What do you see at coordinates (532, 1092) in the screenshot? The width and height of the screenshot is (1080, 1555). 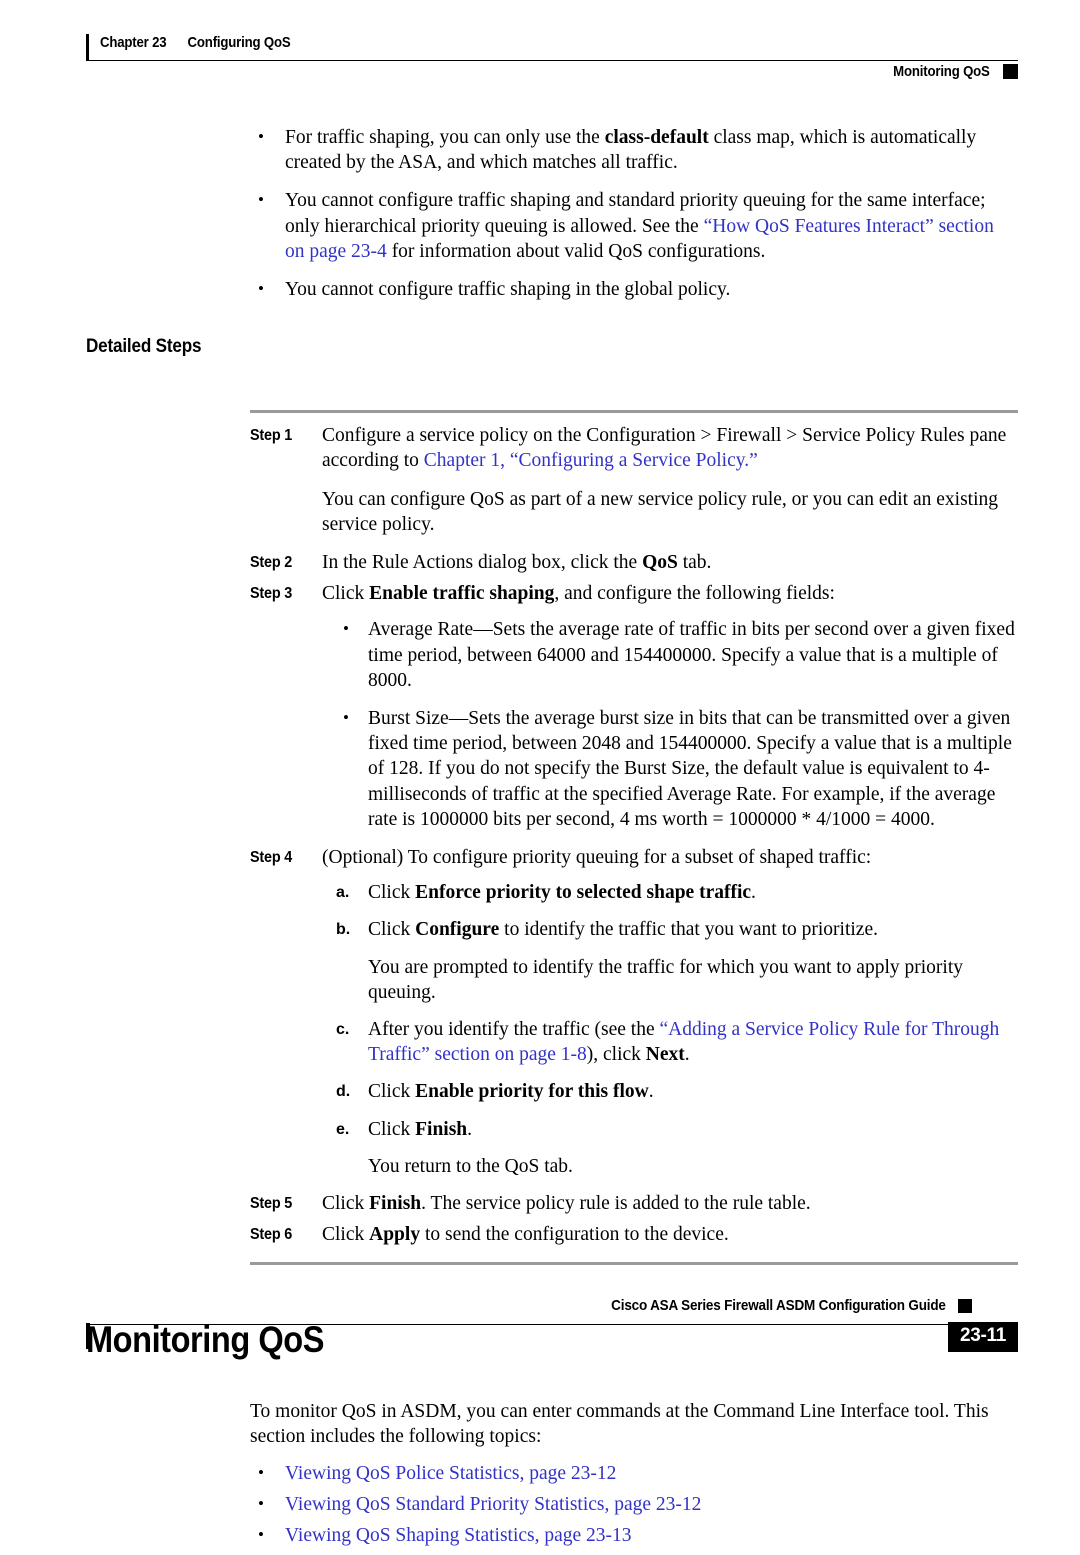 I see `emphasis-text: Enable priority for this flow` at bounding box center [532, 1092].